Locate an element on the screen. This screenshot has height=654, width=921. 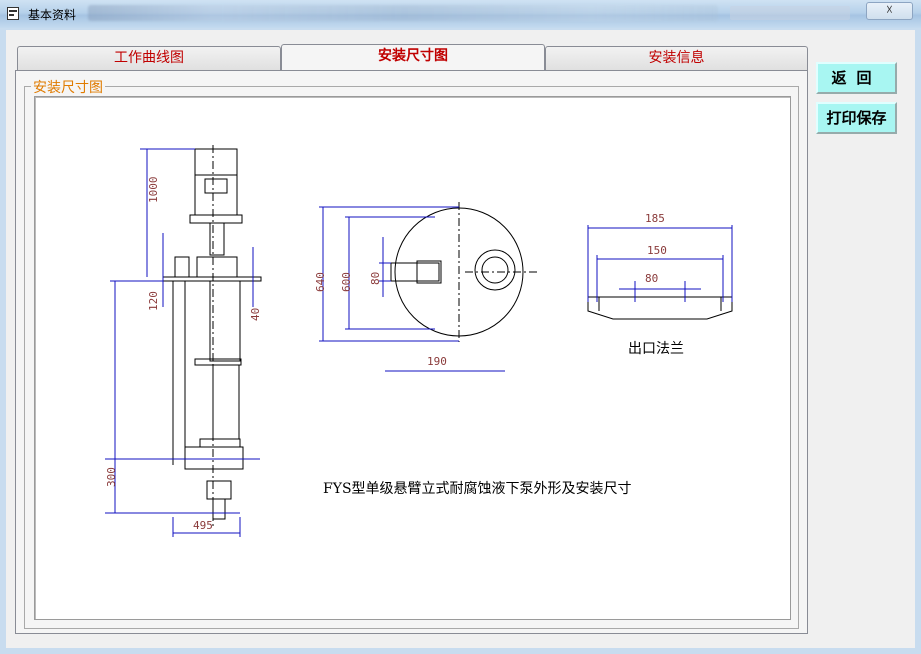
suction is located at coordinates (219, 490).